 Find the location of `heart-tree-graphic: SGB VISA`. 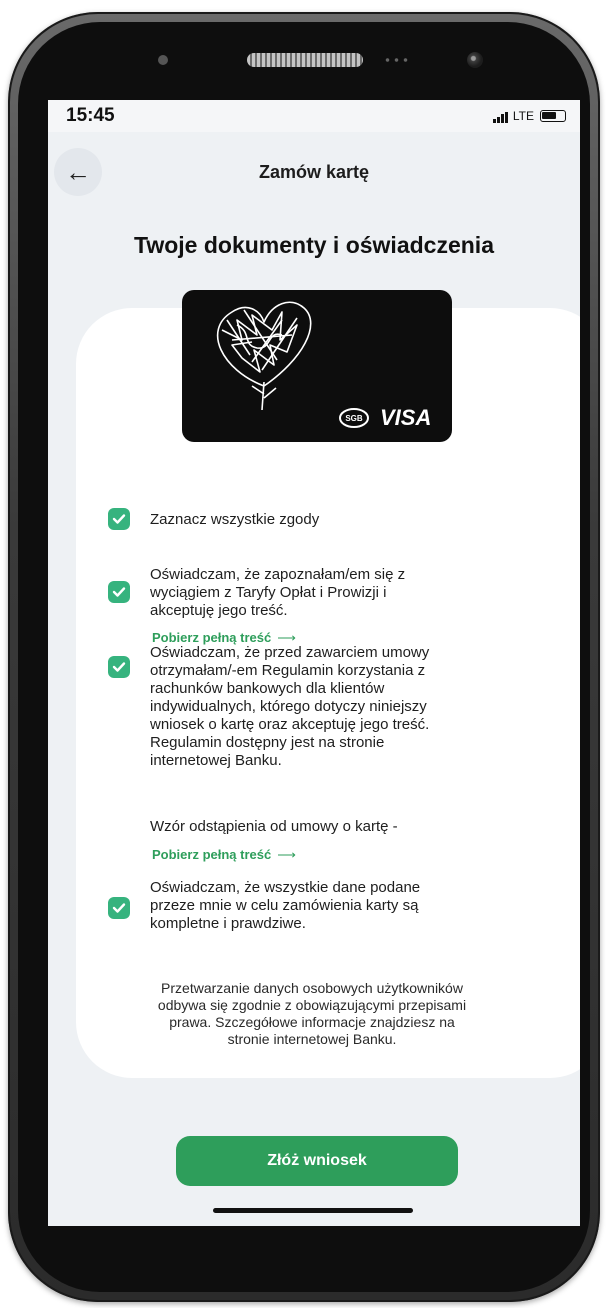

heart-tree-graphic: SGB VISA is located at coordinates (323, 365).